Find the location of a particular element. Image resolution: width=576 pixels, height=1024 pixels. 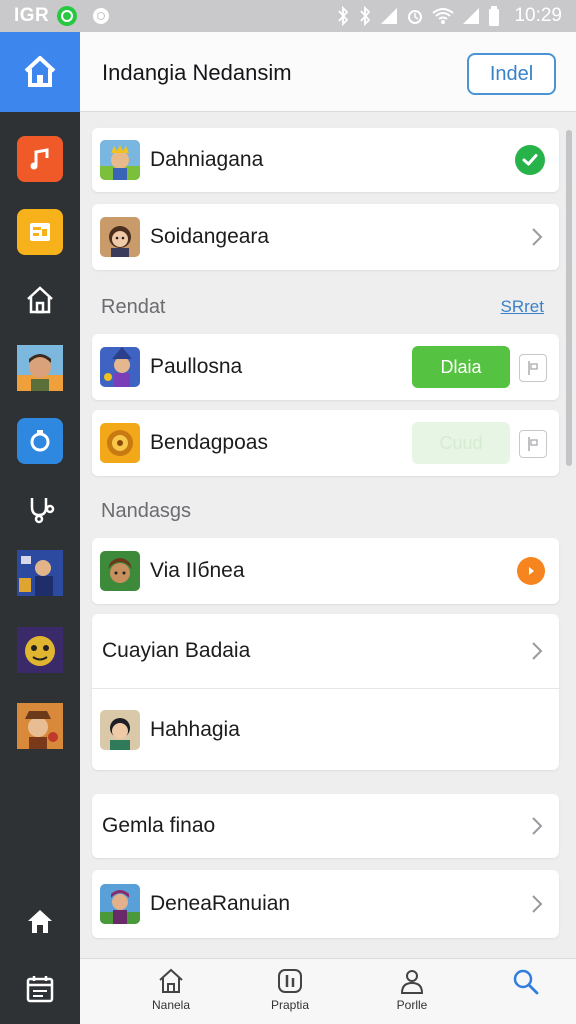

list-item-label: Hahhagia is located at coordinates (195, 729).